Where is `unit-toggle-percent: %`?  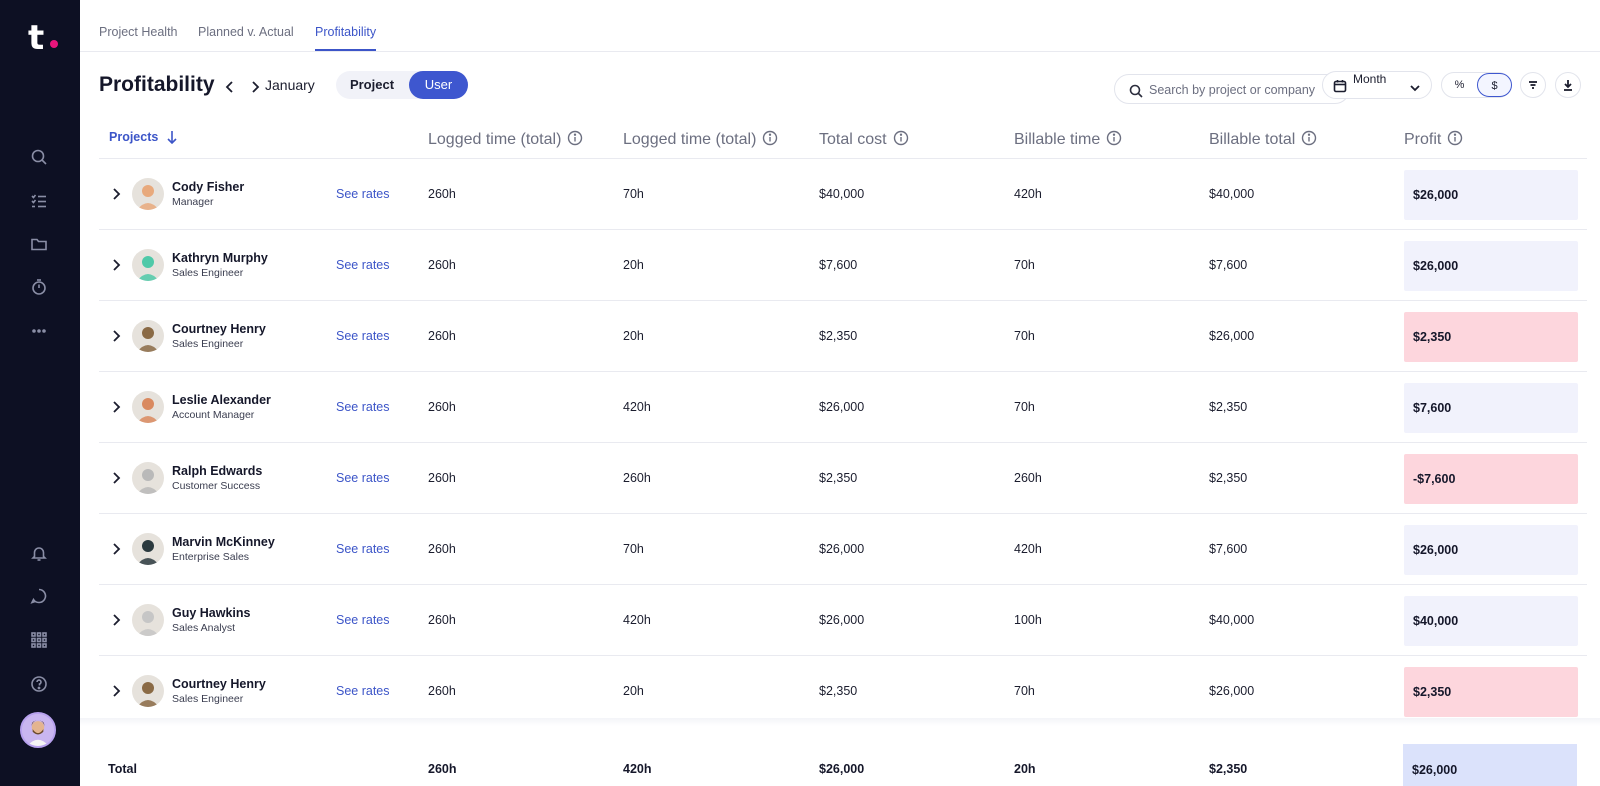
unit-toggle-percent: % is located at coordinates (1459, 85).